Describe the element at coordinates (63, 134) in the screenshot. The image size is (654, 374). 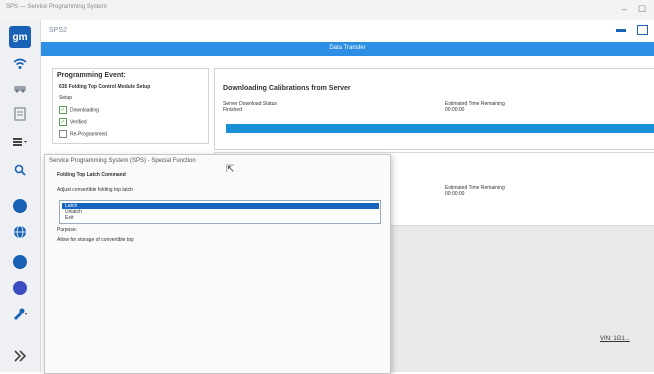
I see `checkbox-empty-icon: ✓` at that location.